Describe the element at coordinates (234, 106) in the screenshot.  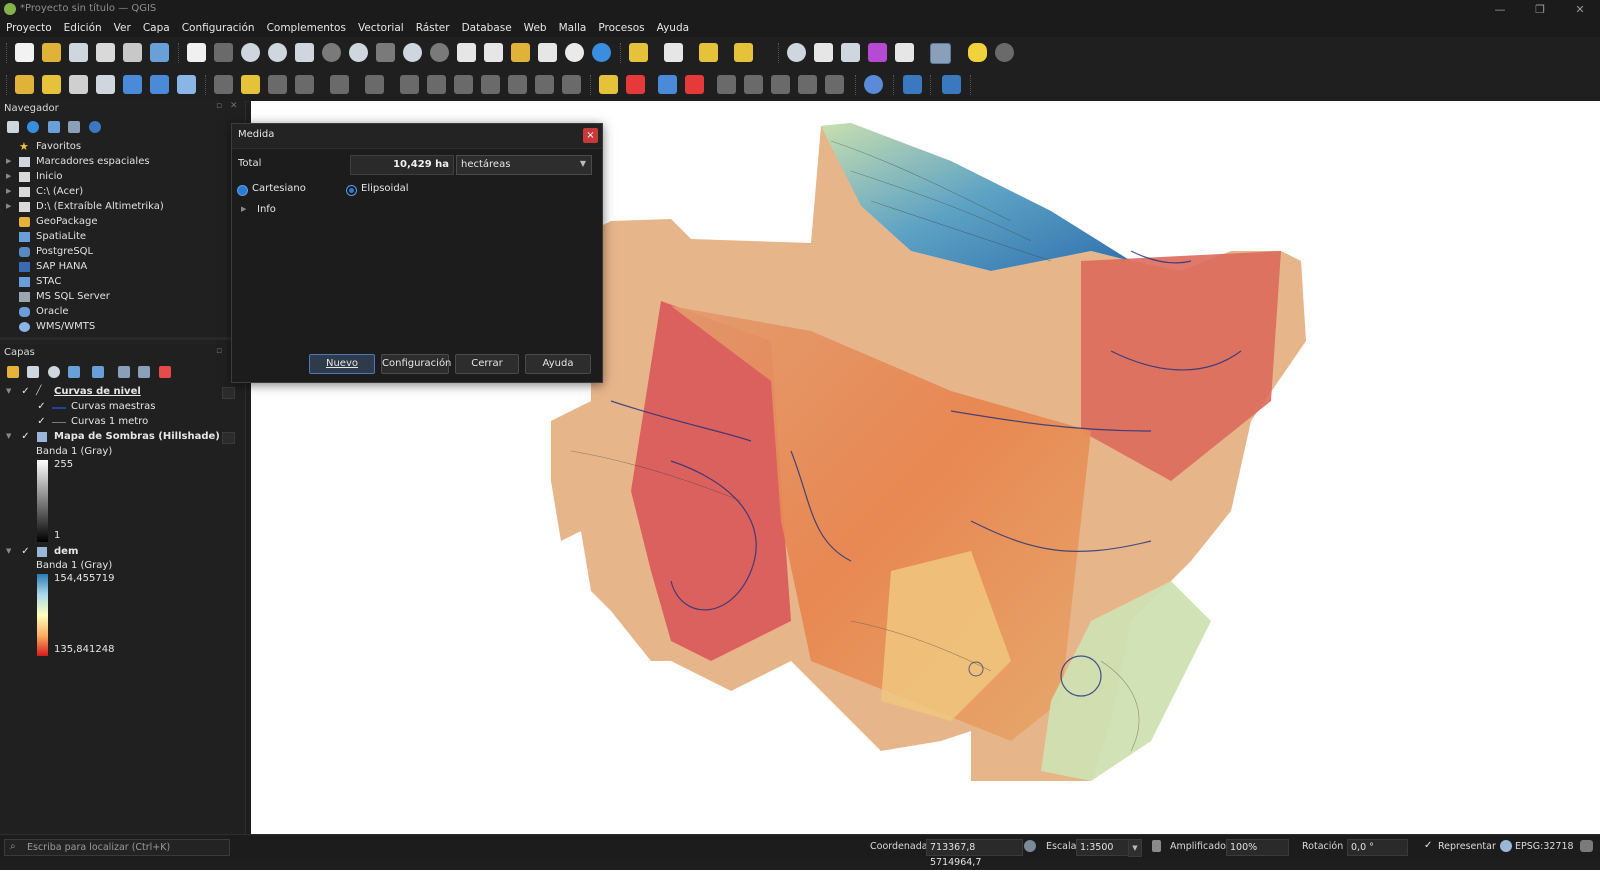
I see `navigator-close-icon: ✕` at that location.